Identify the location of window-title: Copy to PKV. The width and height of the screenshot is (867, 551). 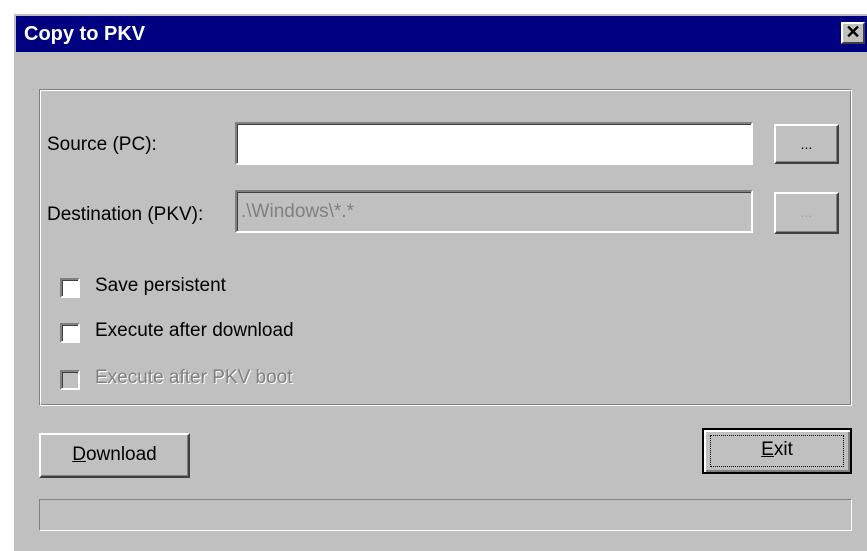
(85, 34).